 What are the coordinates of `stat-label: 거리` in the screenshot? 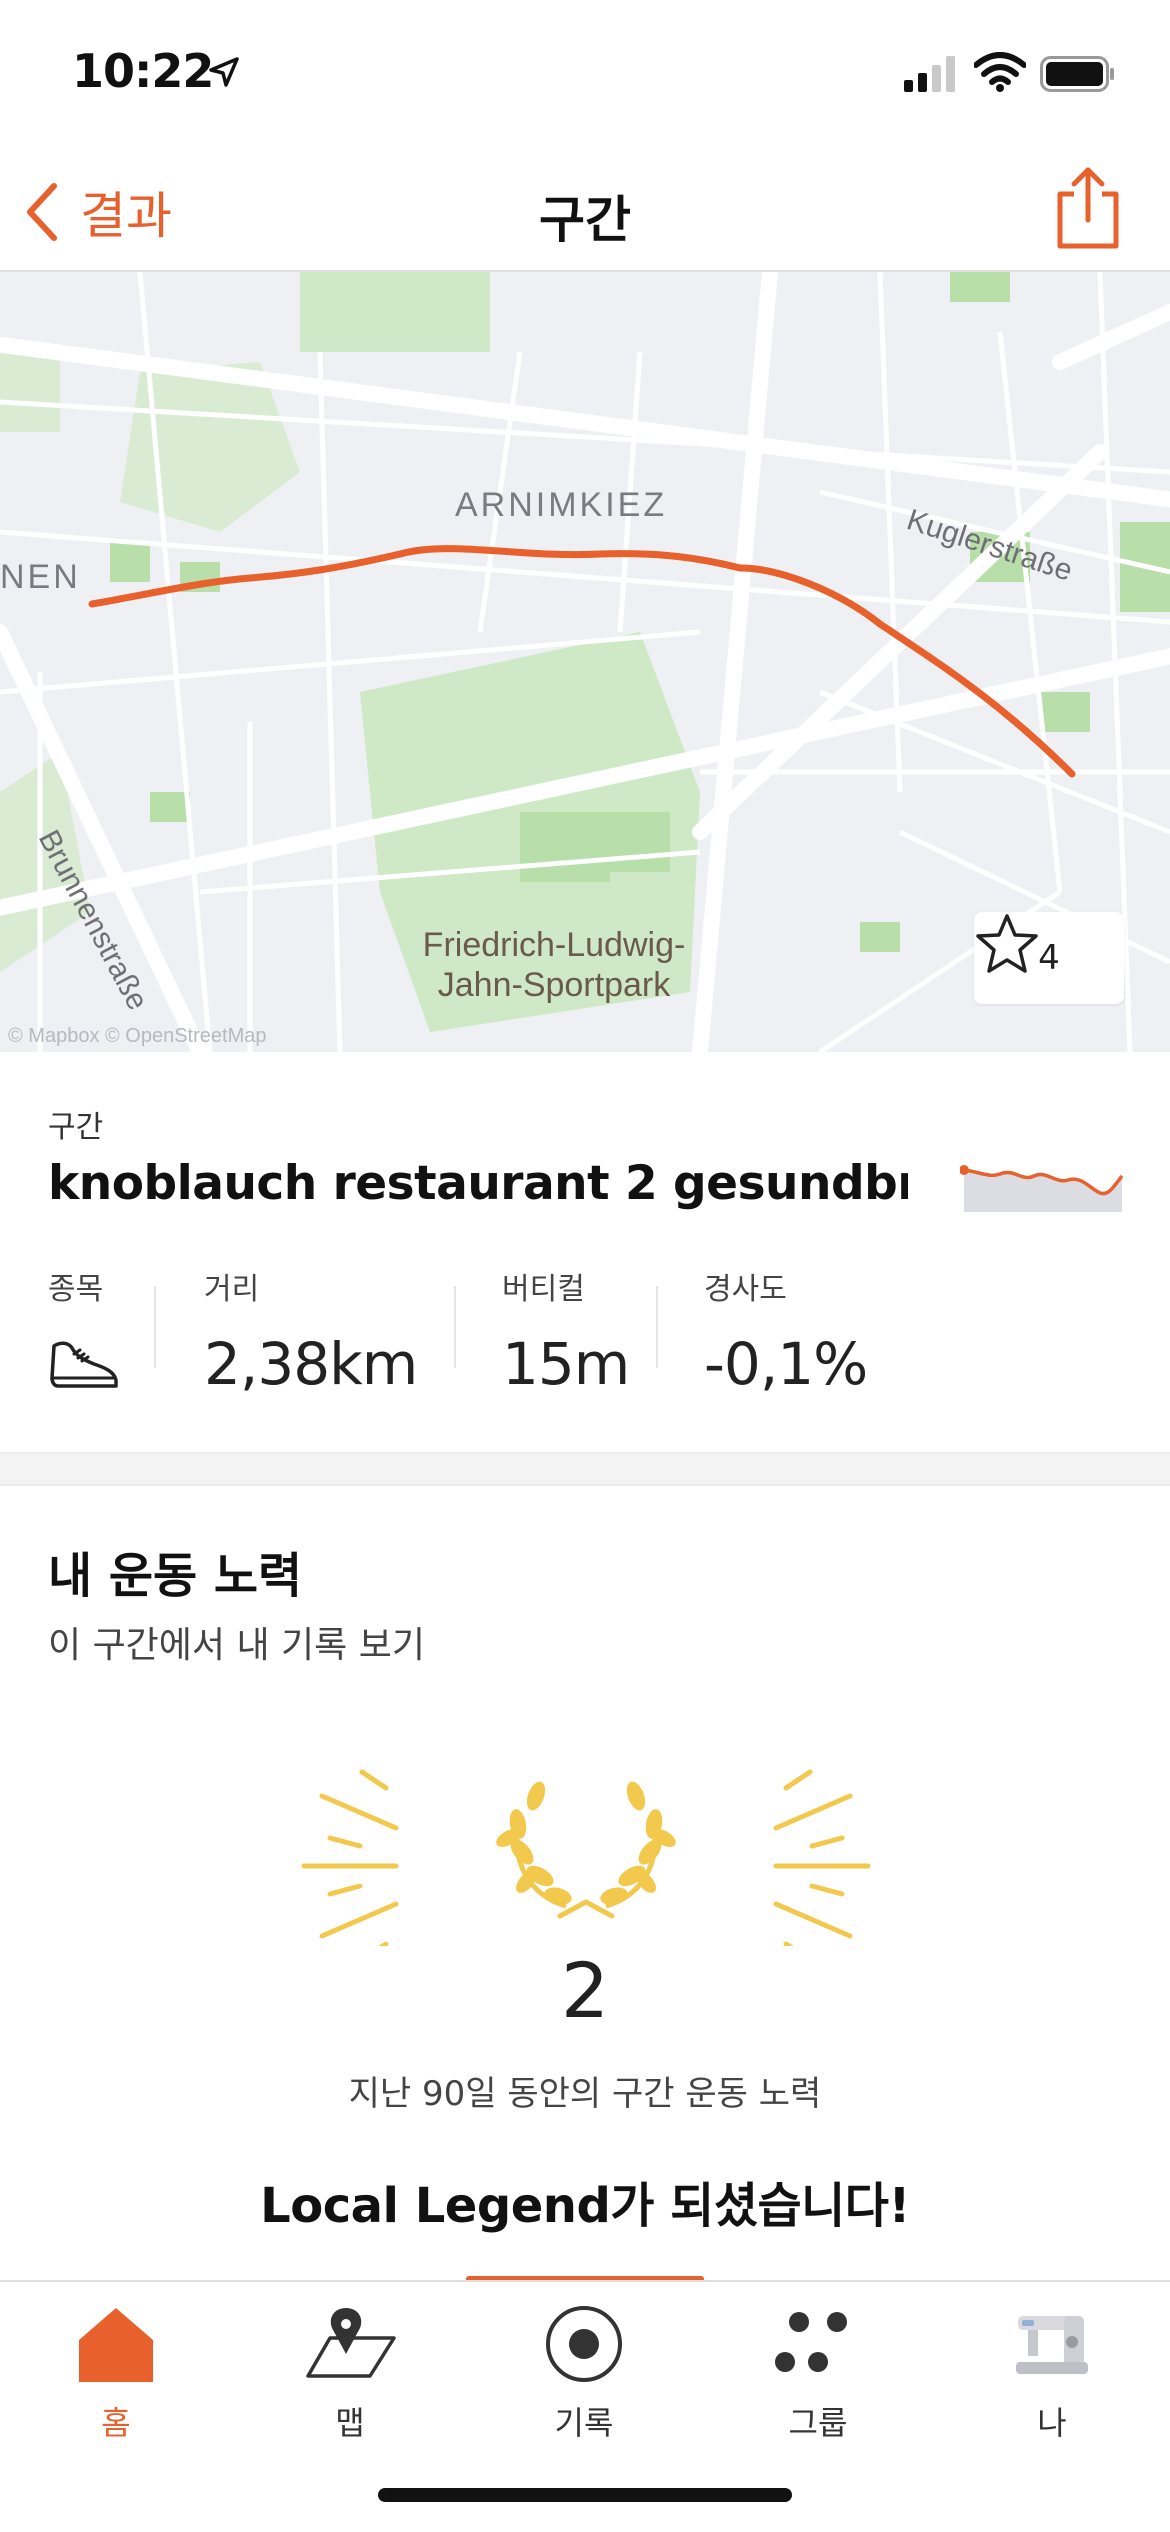 It's located at (232, 1289).